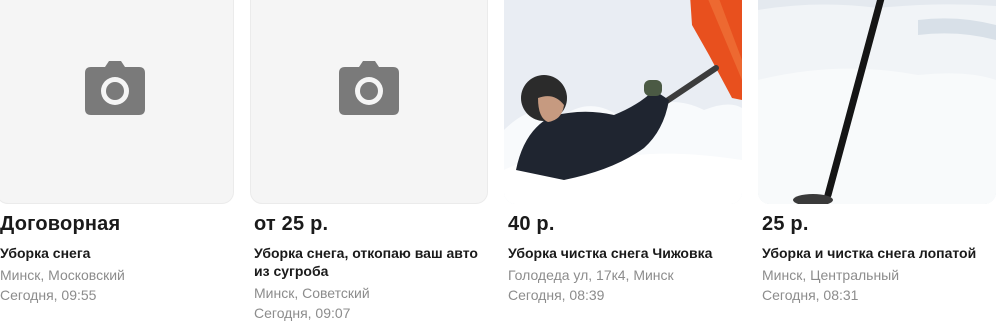 The width and height of the screenshot is (1004, 332). Describe the element at coordinates (877, 253) in the screenshot. I see `listing-title: Уборка и чистка снега лопатой` at that location.